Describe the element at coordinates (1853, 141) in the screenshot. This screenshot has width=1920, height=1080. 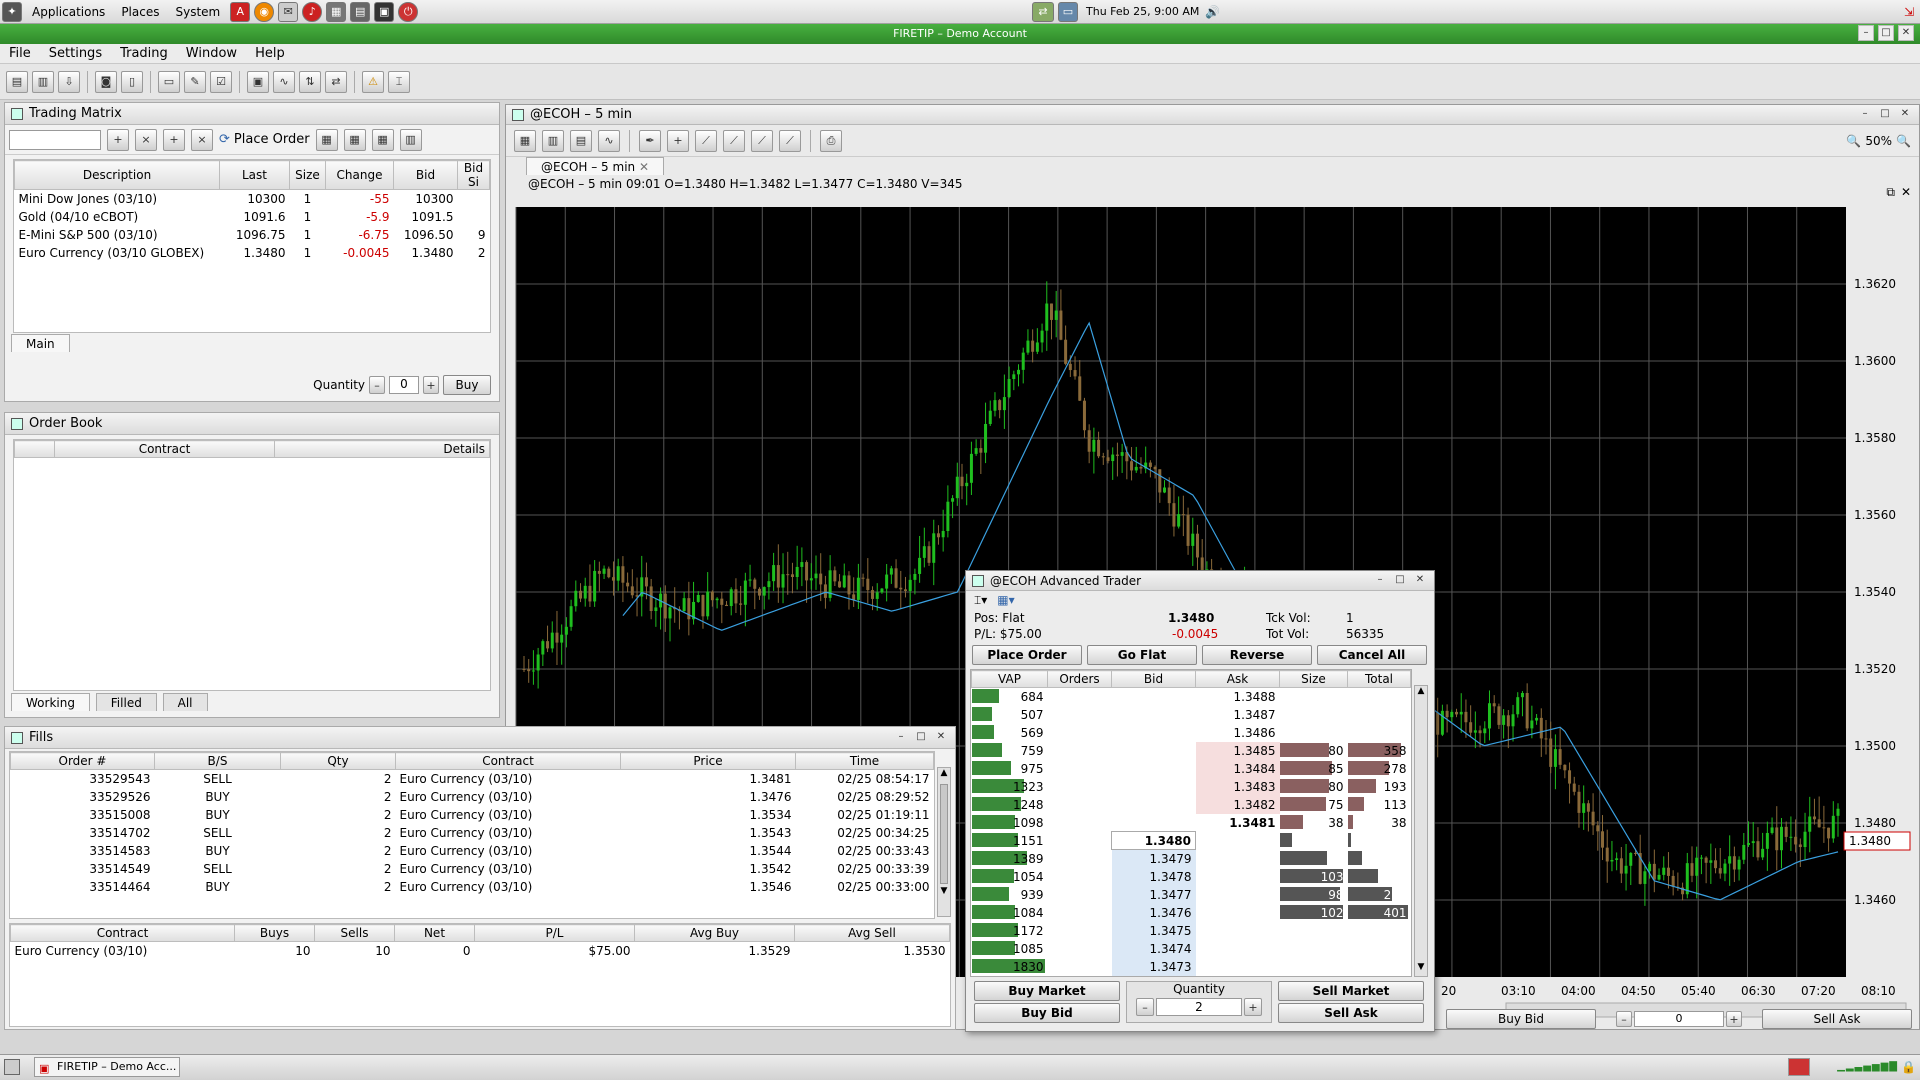
I see `zoom-out-icon: 🔍` at that location.